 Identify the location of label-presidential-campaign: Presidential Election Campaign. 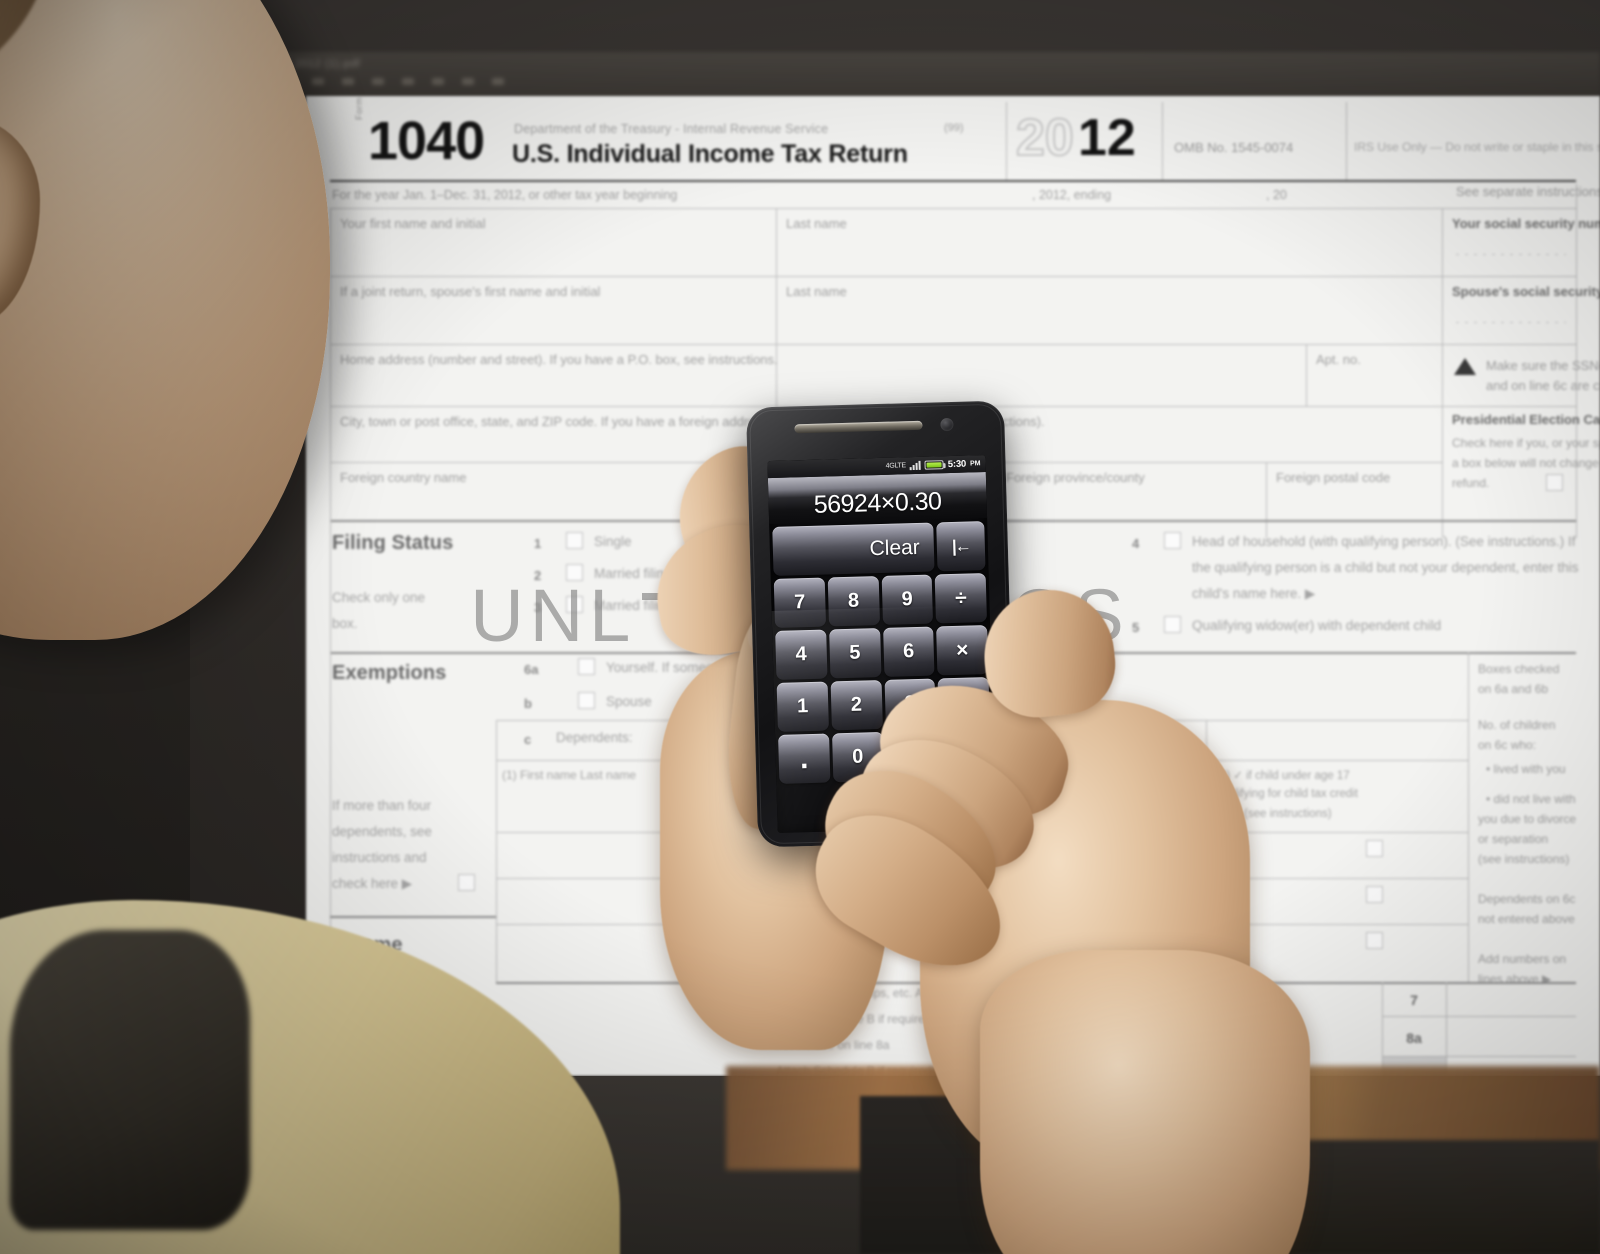
(1526, 419).